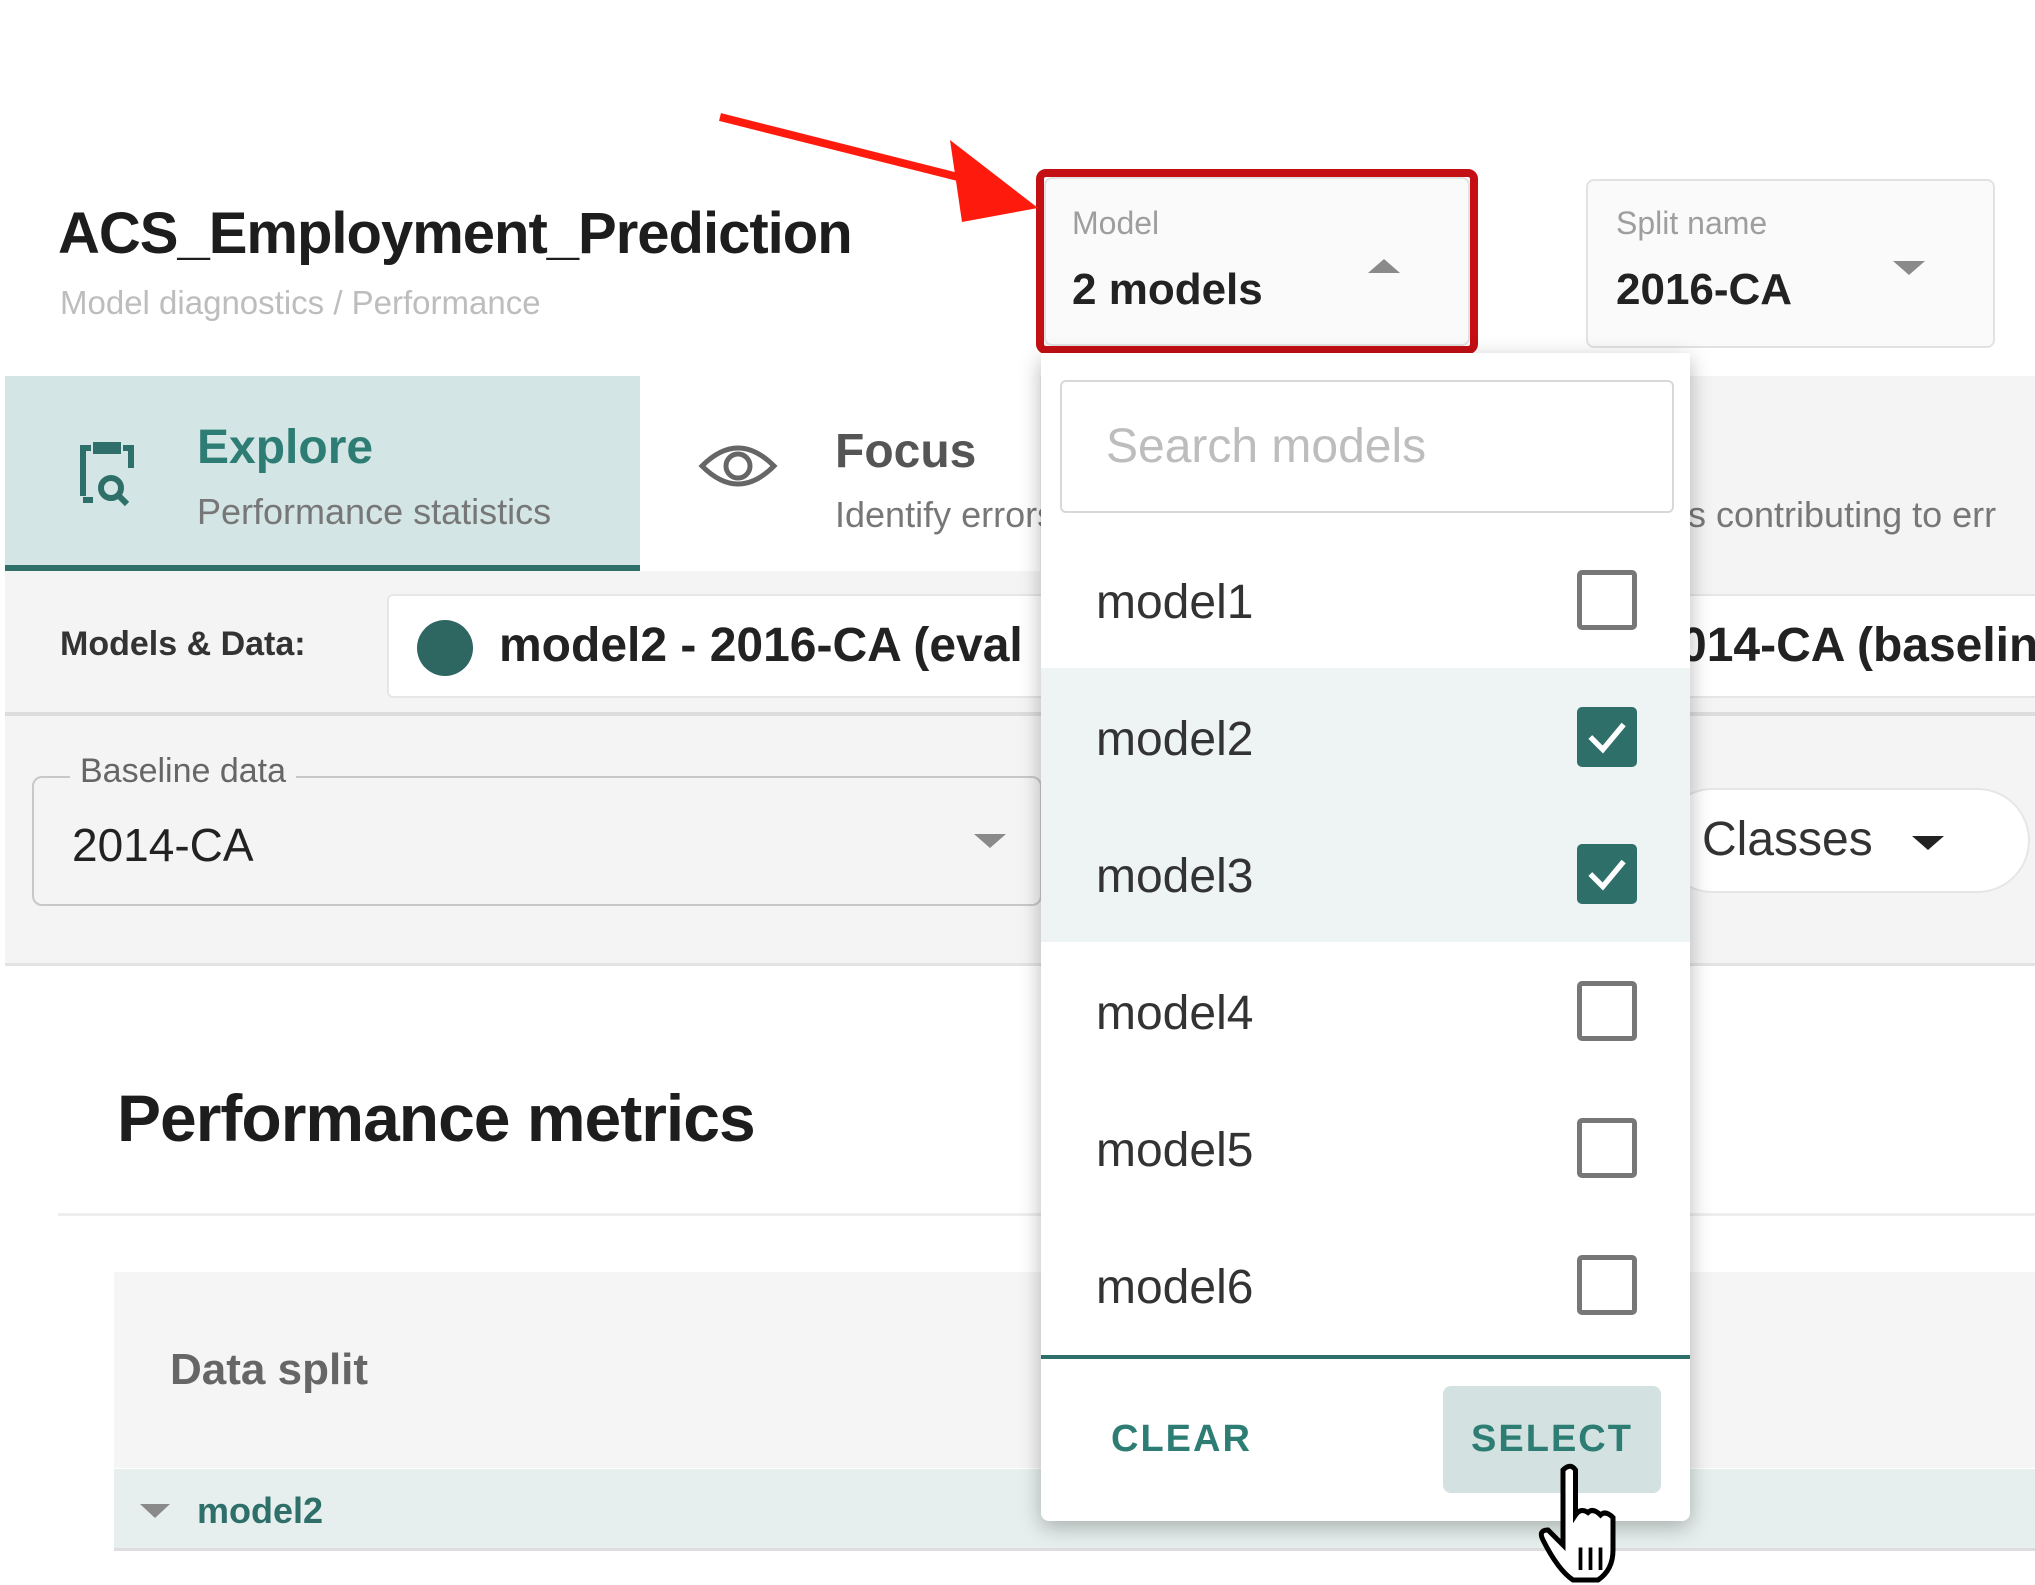  I want to click on model-color-dot, so click(445, 648).